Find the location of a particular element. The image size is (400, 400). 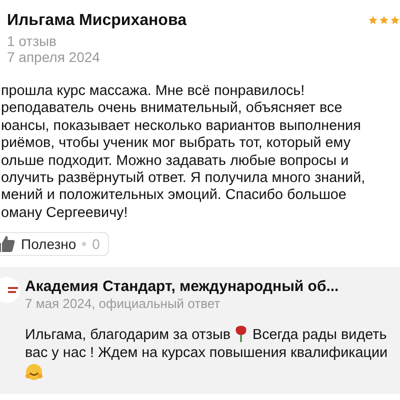

smiley-icon is located at coordinates (34, 372).